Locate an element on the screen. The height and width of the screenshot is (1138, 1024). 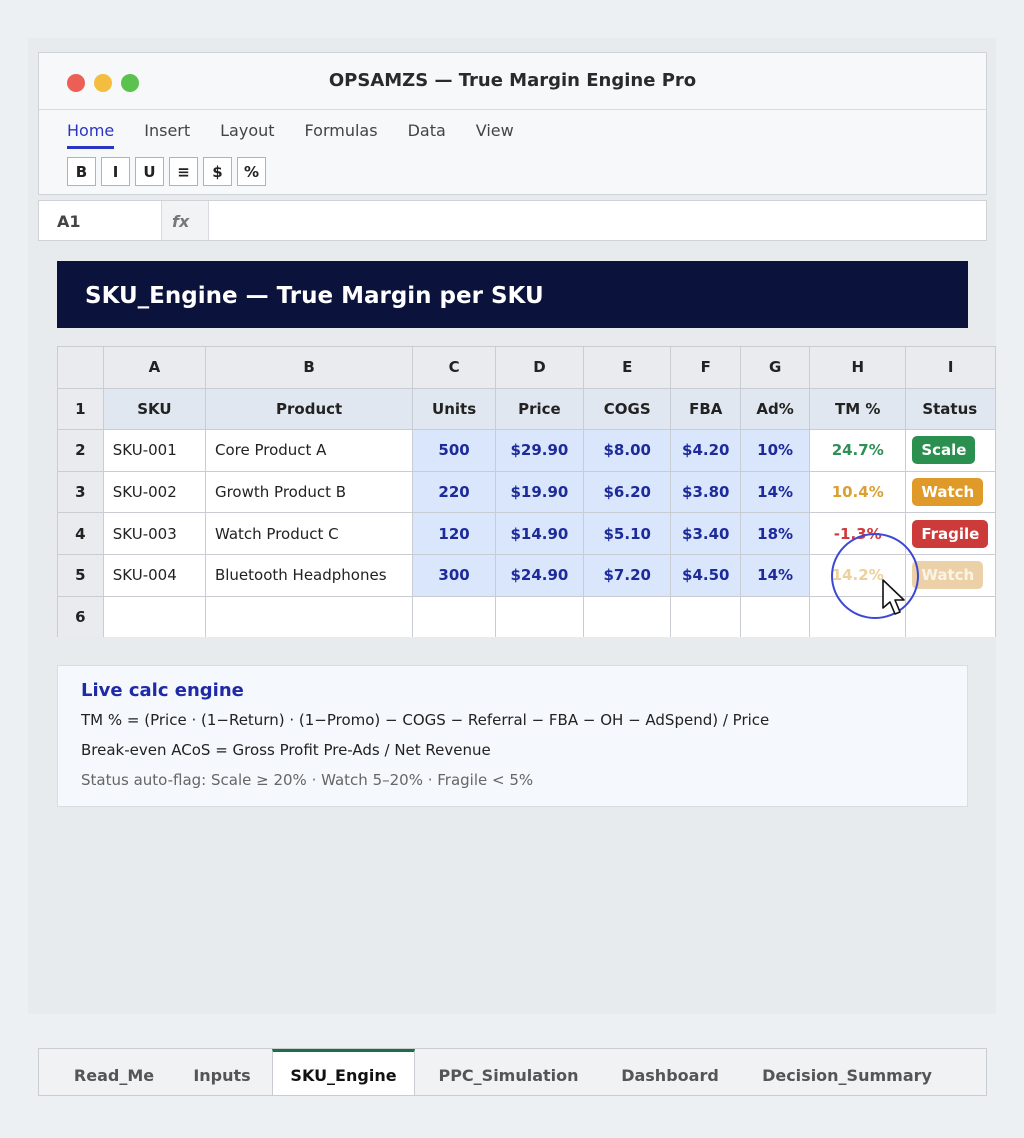
tab-sku-engine: SKU_Engine is located at coordinates (343, 1072).